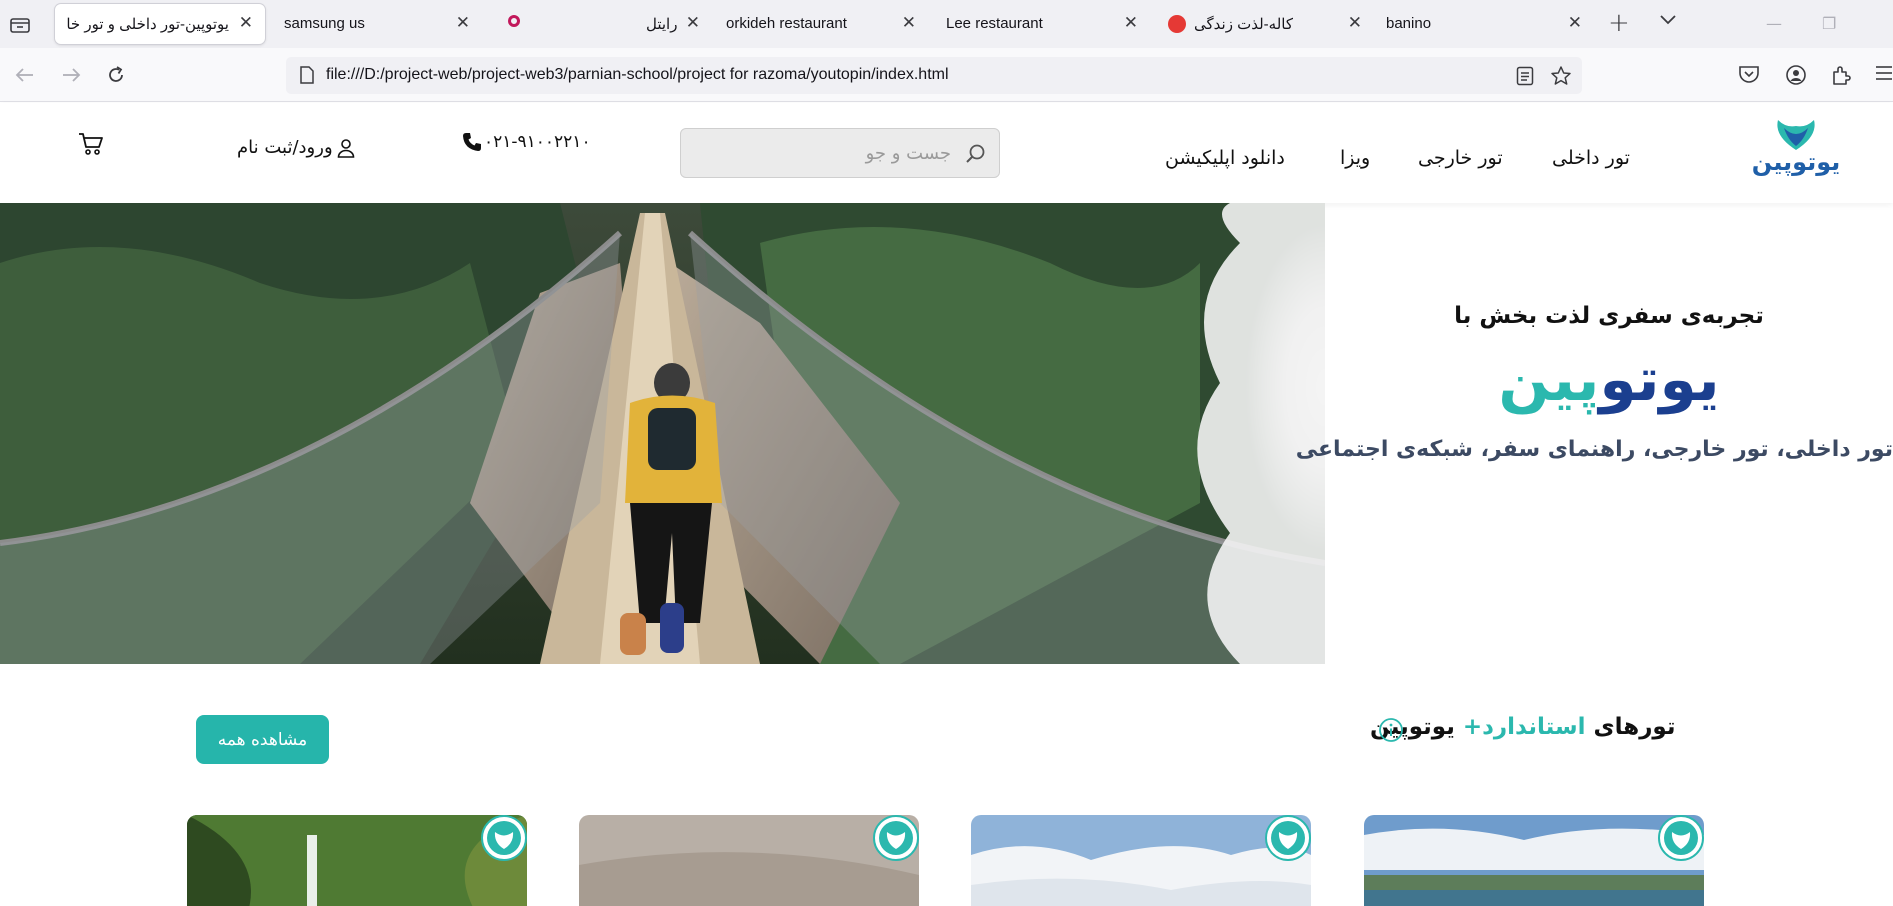 The height and width of the screenshot is (906, 1893). Describe the element at coordinates (1591, 158) in the screenshot. I see `nav-domestic-tour: تور داخلی` at that location.